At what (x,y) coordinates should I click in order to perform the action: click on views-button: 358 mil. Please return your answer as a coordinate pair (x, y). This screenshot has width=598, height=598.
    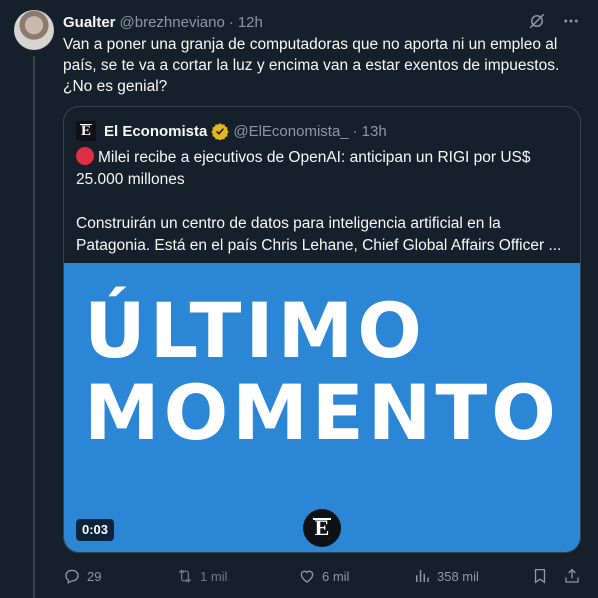
    Looking at the image, I should click on (446, 576).